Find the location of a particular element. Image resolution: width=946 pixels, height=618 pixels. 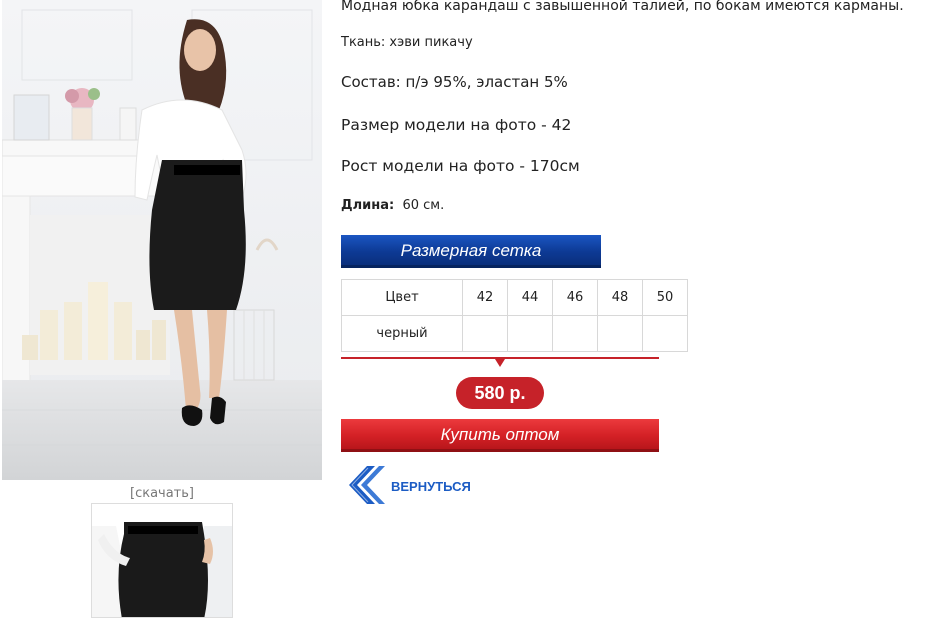

composition-line: Состав: п/э 95%, эластан 5% is located at coordinates (454, 82).